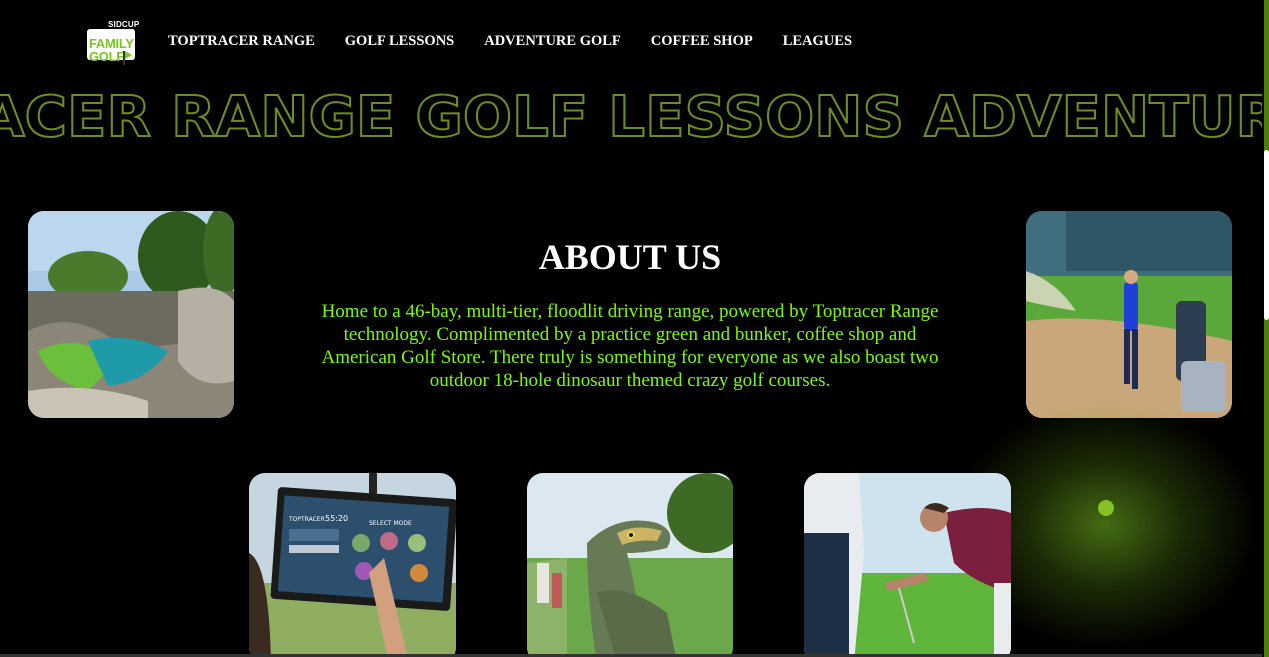 The width and height of the screenshot is (1269, 657). Describe the element at coordinates (1106, 508) in the screenshot. I see `glow-dot` at that location.